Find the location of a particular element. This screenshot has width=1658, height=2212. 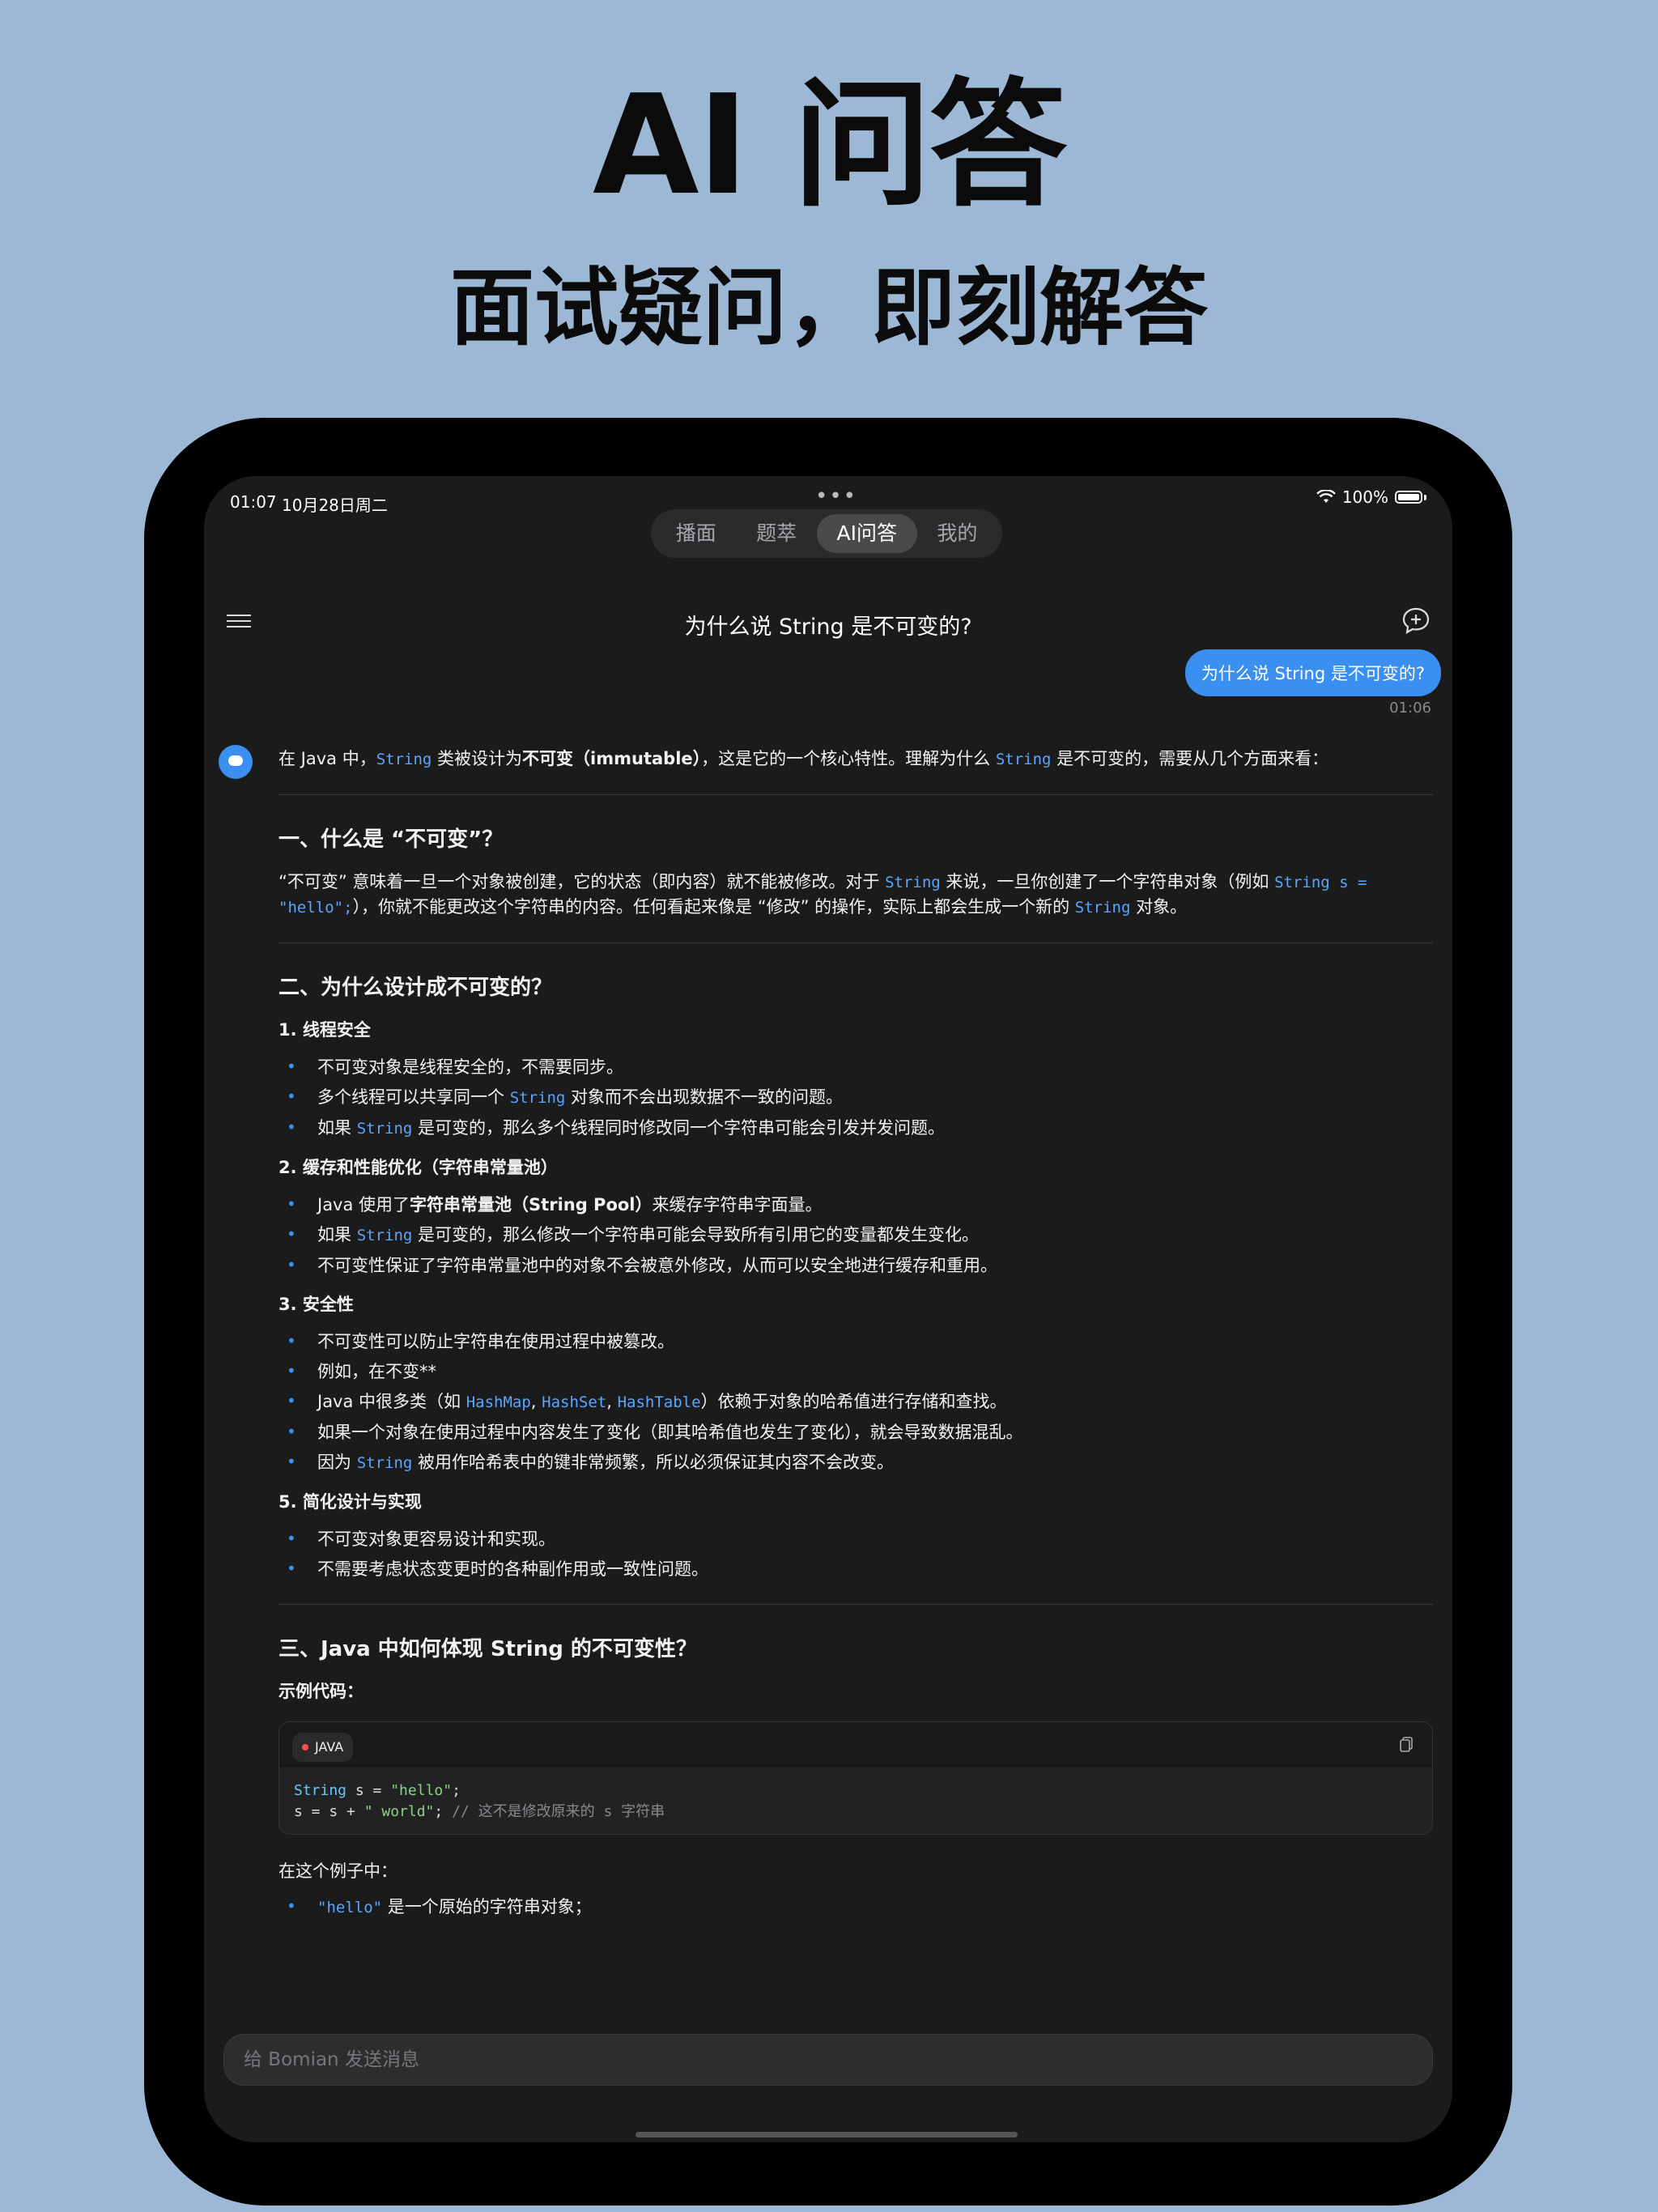

language-badge: JAVA is located at coordinates (323, 1747).